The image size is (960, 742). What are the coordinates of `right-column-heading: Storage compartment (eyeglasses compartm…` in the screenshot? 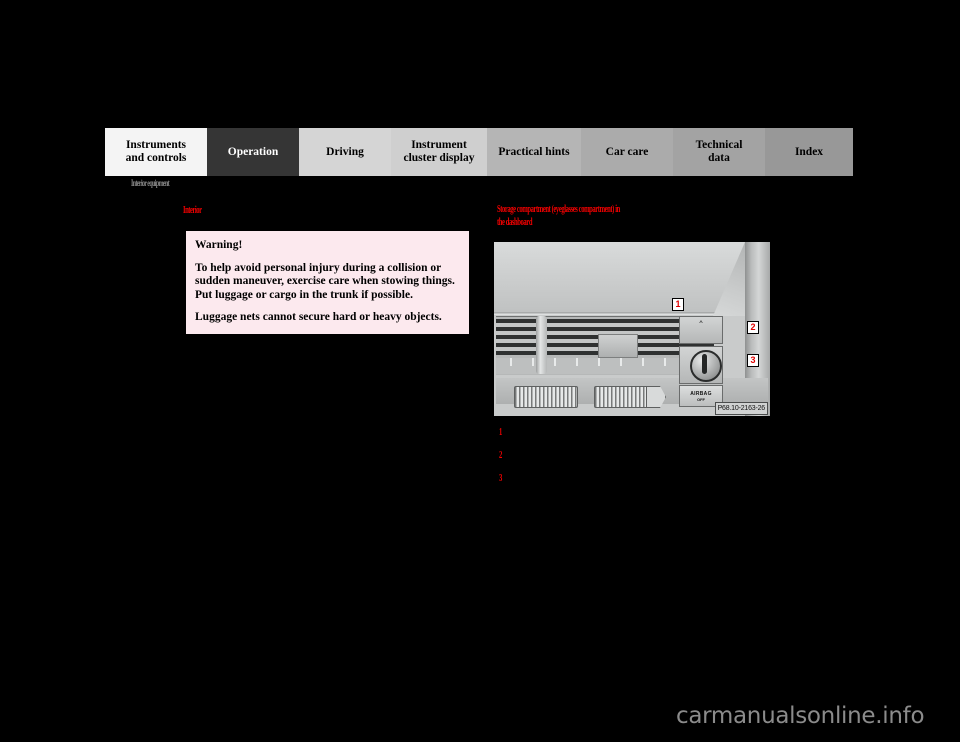 It's located at (635, 216).